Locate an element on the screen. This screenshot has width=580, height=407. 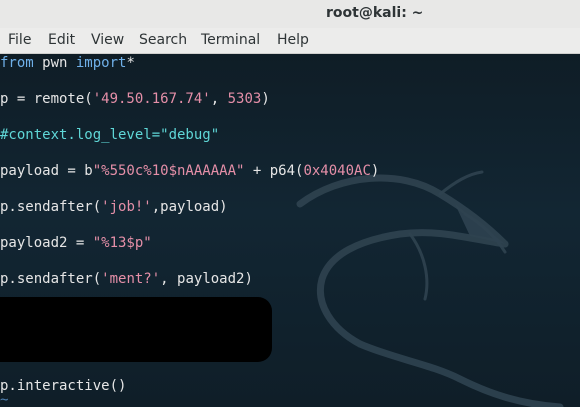
menu-help: Help is located at coordinates (293, 40).